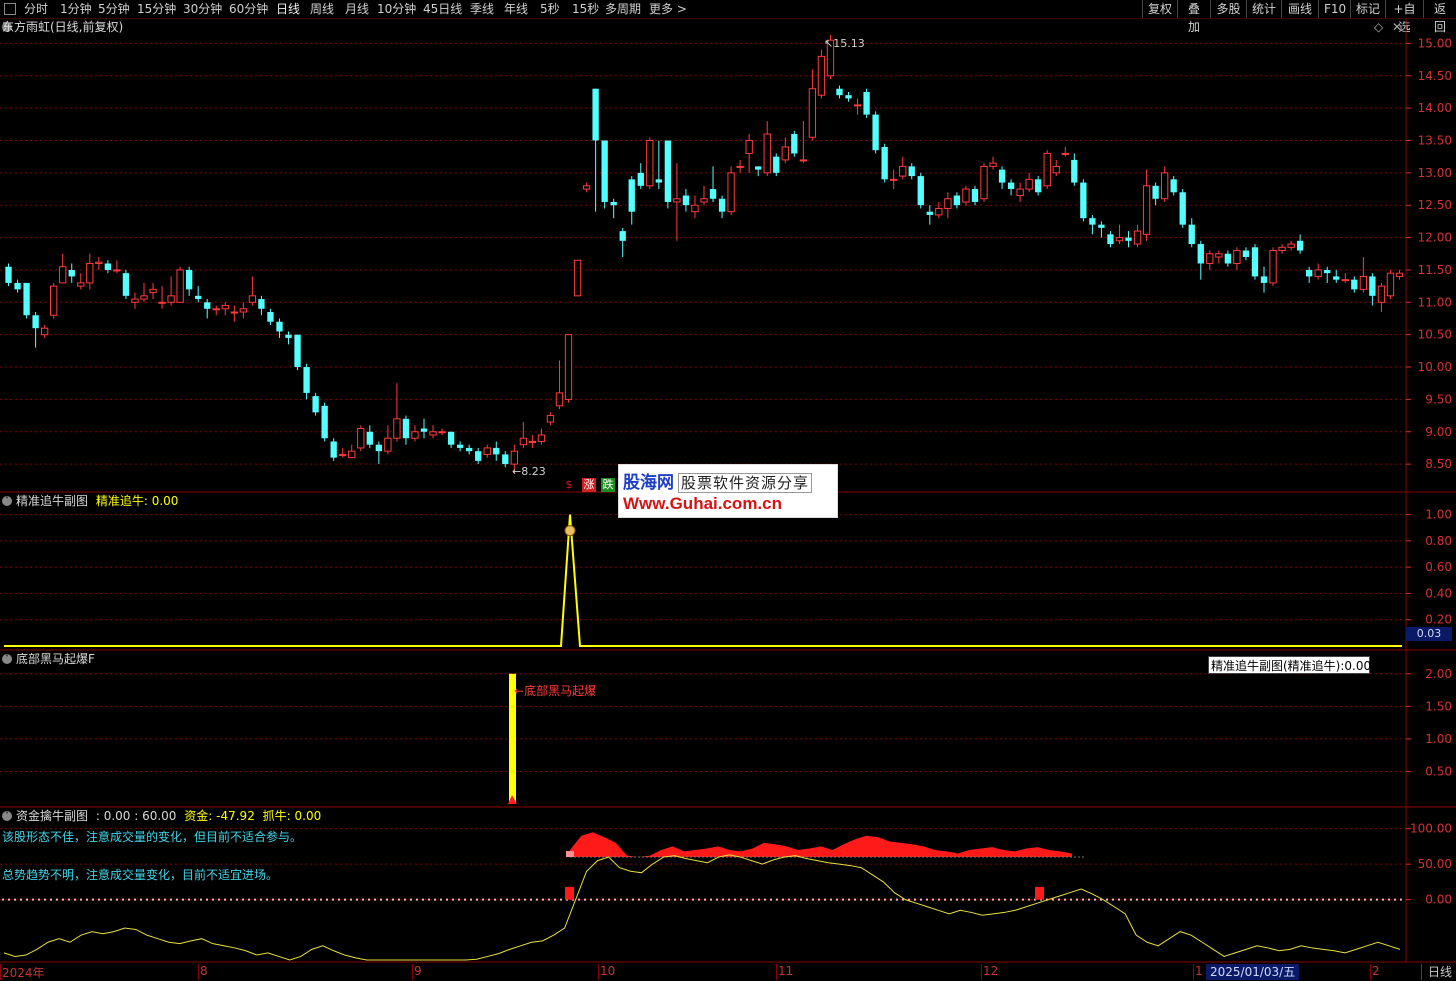 The image size is (1456, 981). What do you see at coordinates (7, 816) in the screenshot?
I see `pane4-toggle-icon: ˅` at bounding box center [7, 816].